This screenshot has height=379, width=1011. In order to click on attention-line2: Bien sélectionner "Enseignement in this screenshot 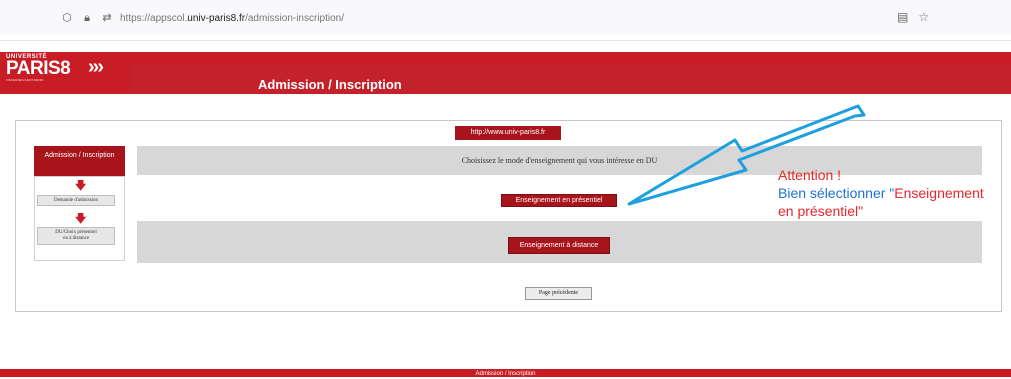, I will do `click(894, 193)`.